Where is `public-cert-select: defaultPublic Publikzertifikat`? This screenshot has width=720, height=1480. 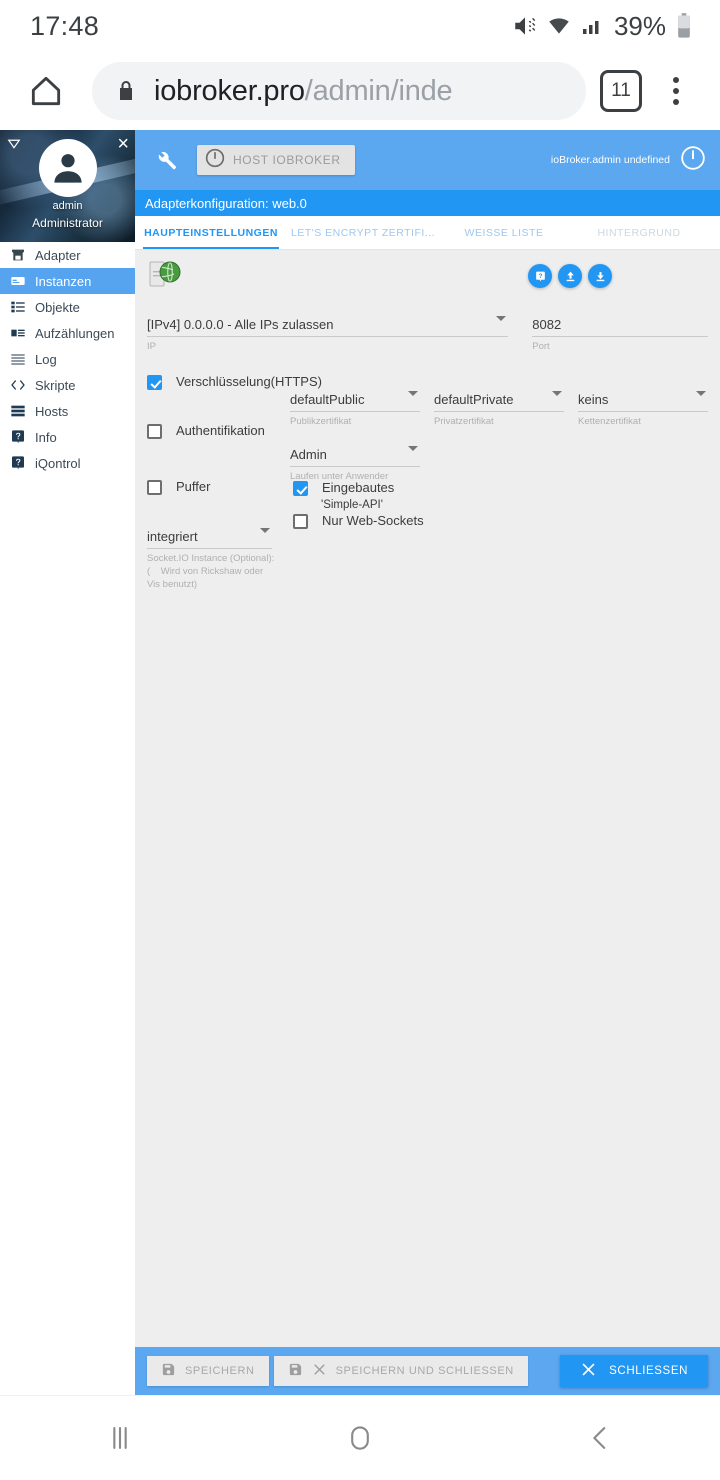 public-cert-select: defaultPublic Publikzertifikat is located at coordinates (355, 407).